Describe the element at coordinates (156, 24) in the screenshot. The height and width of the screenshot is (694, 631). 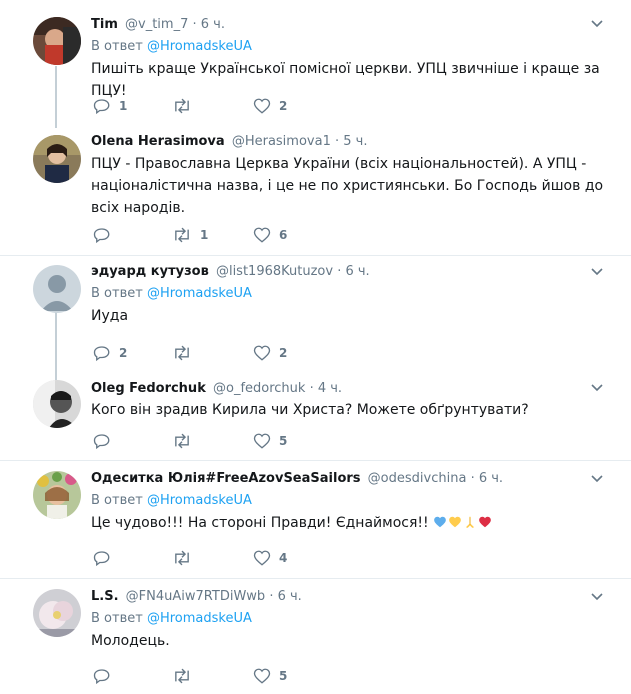
I see `author-handle: @v_tim_7` at that location.